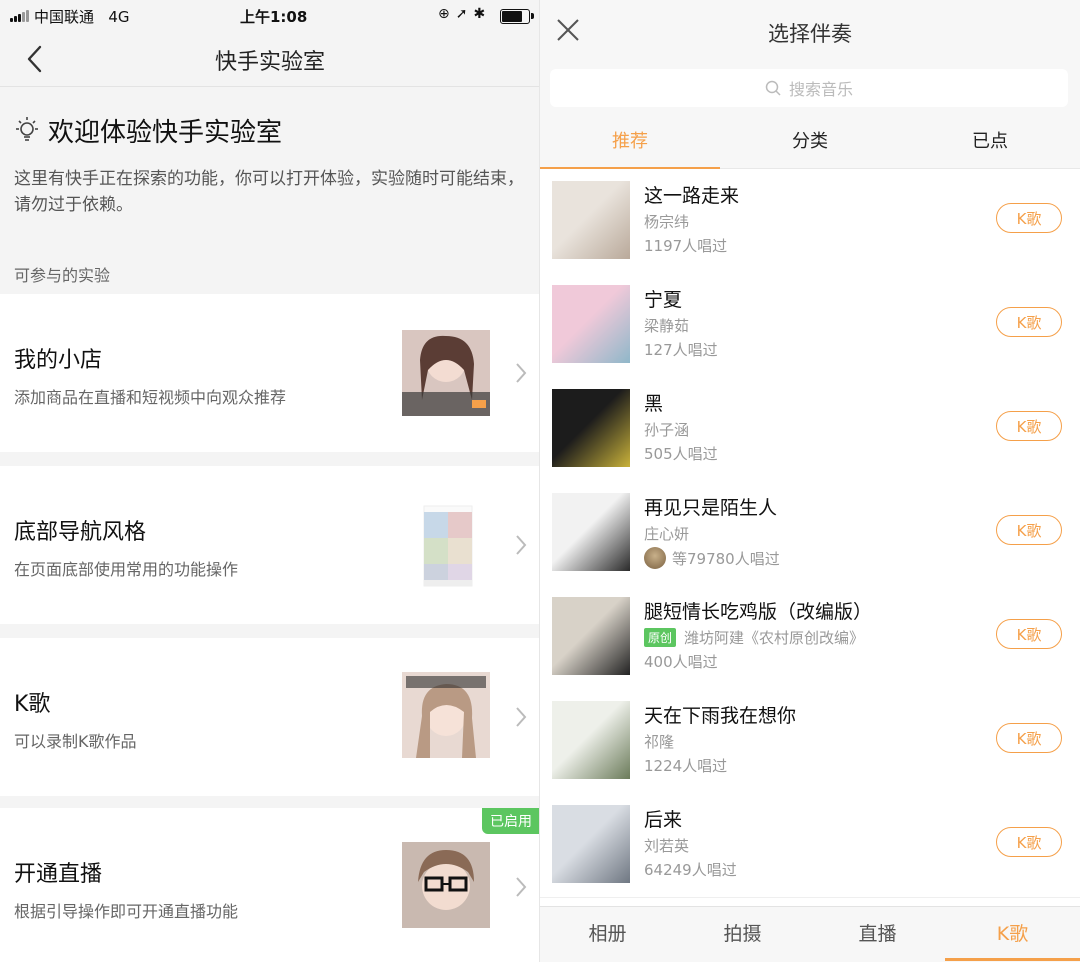 This screenshot has width=1080, height=962. What do you see at coordinates (1012, 934) in the screenshot?
I see `nav-karaoke: K歌` at bounding box center [1012, 934].